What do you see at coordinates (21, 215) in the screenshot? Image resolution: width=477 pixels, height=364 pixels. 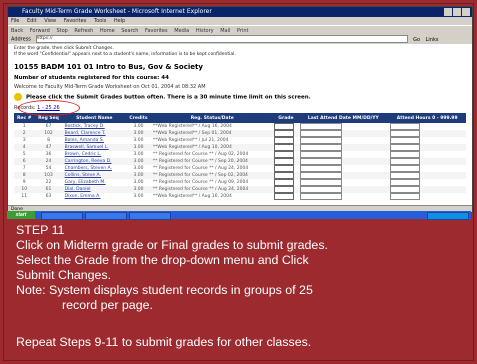 I see `start-button: start` at bounding box center [21, 215].